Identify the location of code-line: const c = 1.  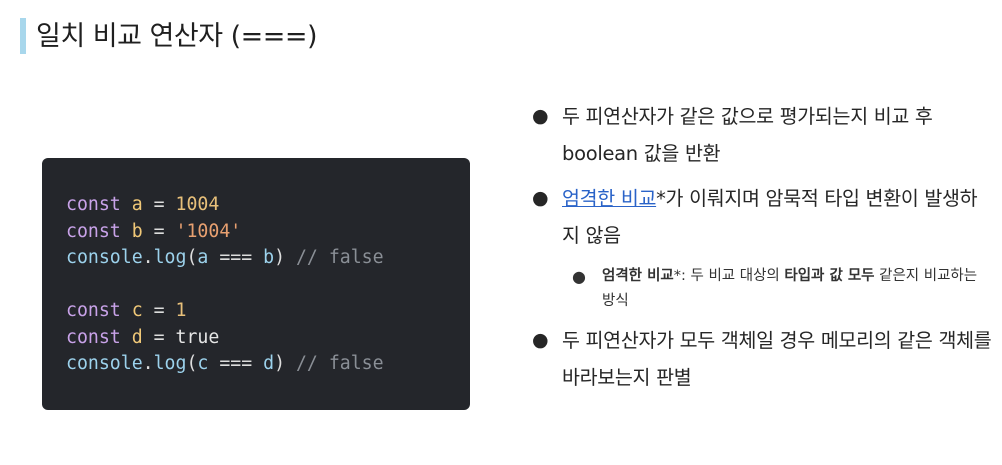
(225, 311).